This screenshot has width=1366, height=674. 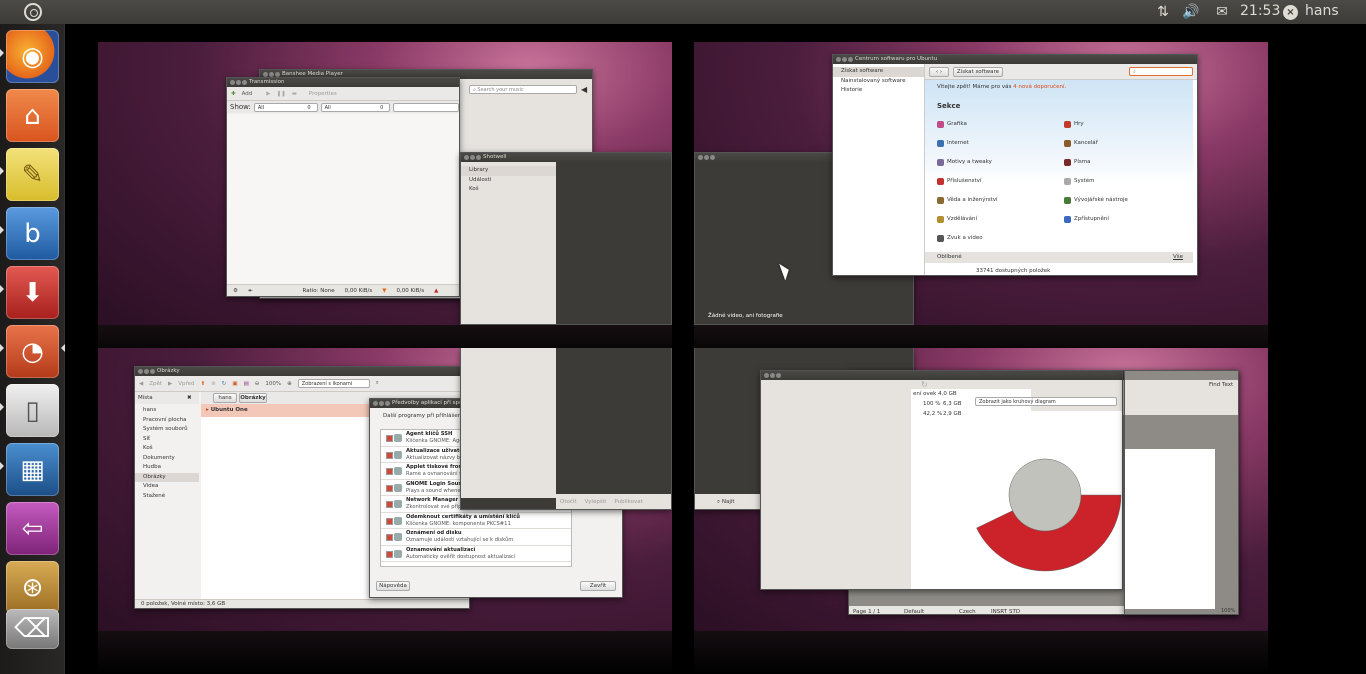 I want to click on folder-home-icon: ⌂, so click(x=32, y=115).